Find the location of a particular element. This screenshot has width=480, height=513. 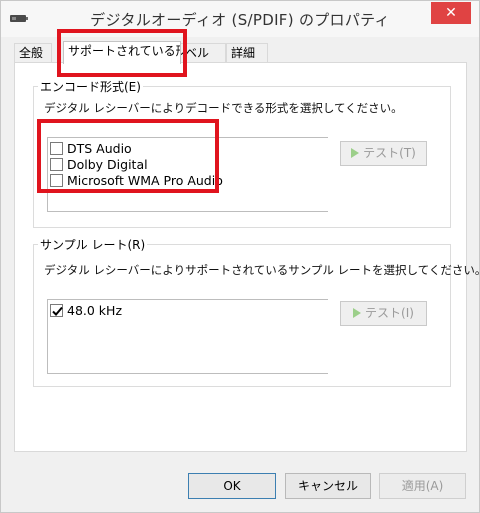

encode-formats-label: エンコード形式(E) is located at coordinates (90, 86).